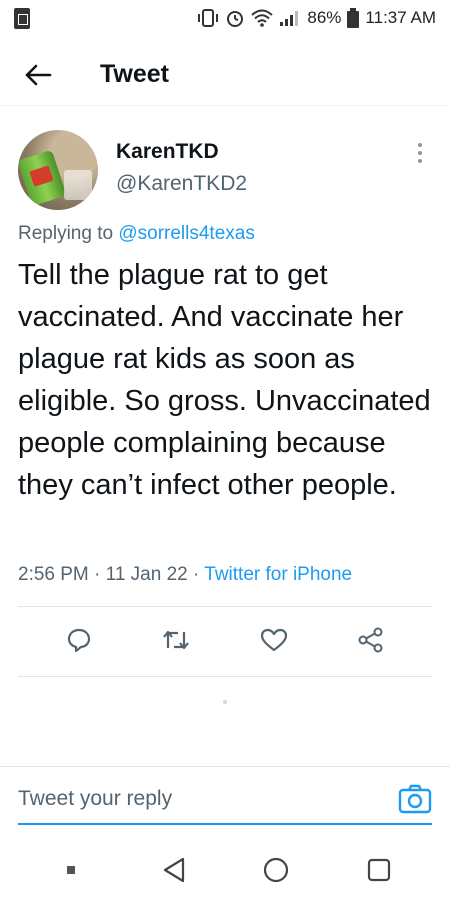  I want to click on square-dot-icon, so click(71, 870).